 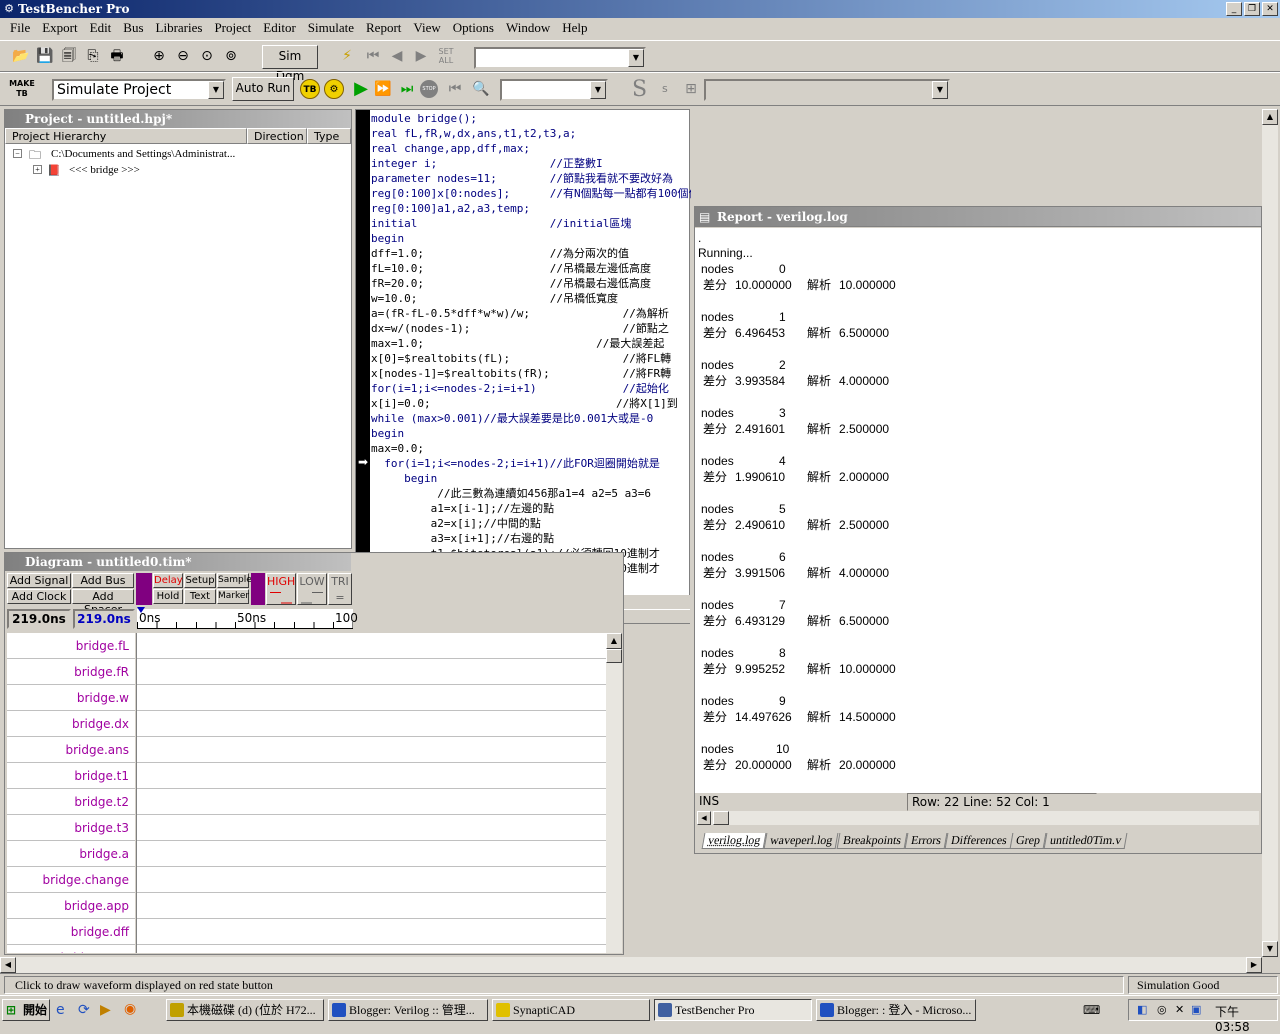 I want to click on expand-icon: +, so click(x=37, y=169).